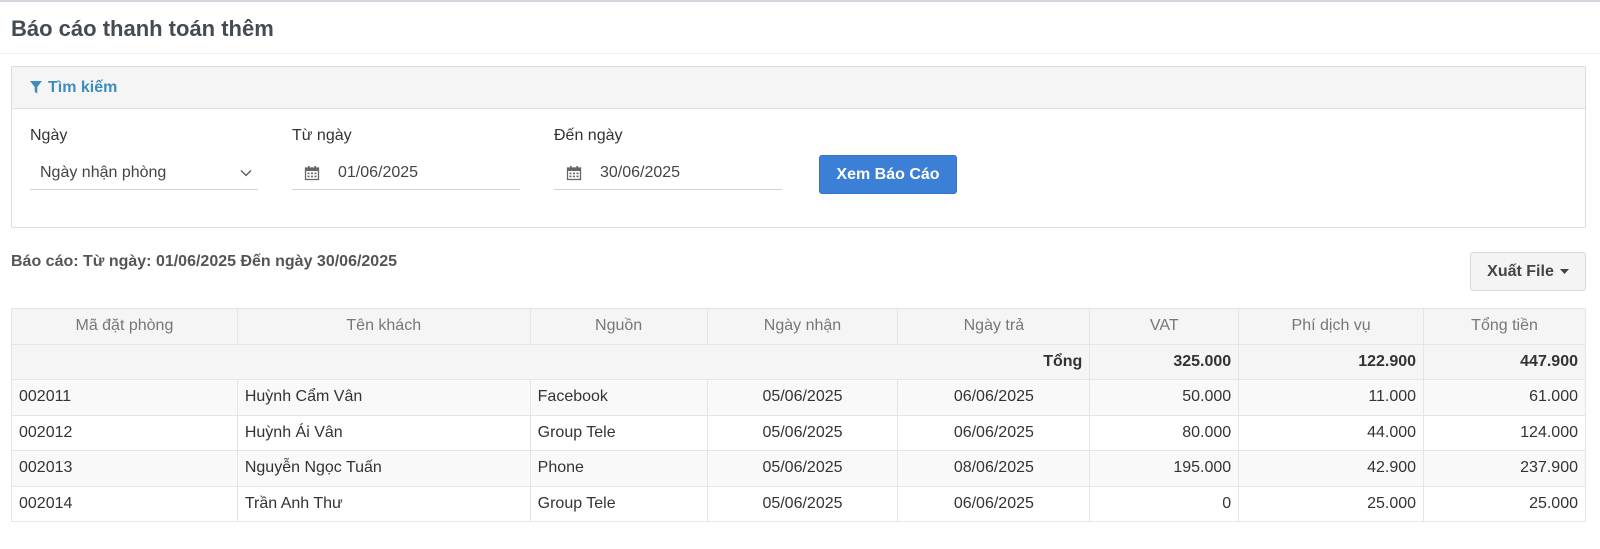 Image resolution: width=1600 pixels, height=549 pixels. I want to click on to-date-input: 30/06/2025, so click(668, 173).